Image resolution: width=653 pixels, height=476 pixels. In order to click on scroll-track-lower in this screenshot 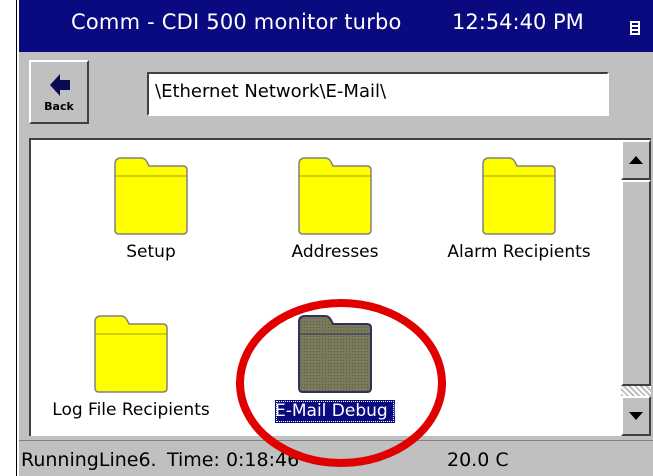, I will do `click(636, 391)`.